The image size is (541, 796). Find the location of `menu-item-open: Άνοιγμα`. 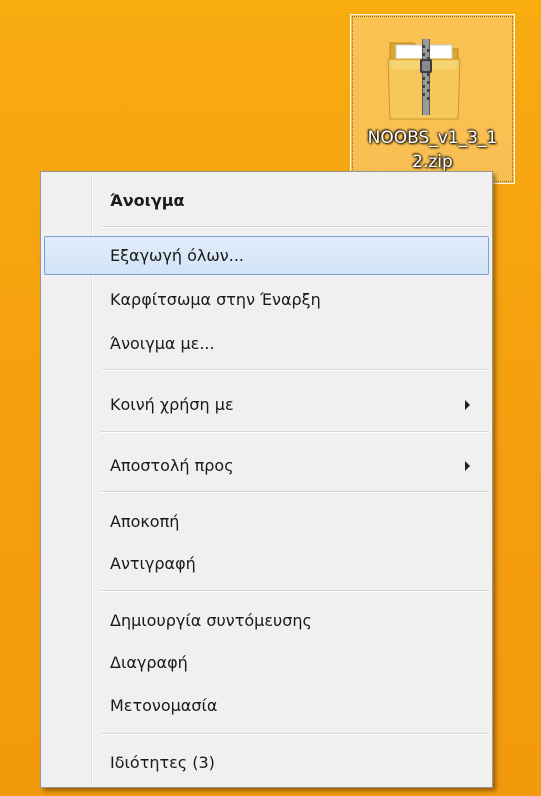

menu-item-open: Άνοιγμα is located at coordinates (266, 200).